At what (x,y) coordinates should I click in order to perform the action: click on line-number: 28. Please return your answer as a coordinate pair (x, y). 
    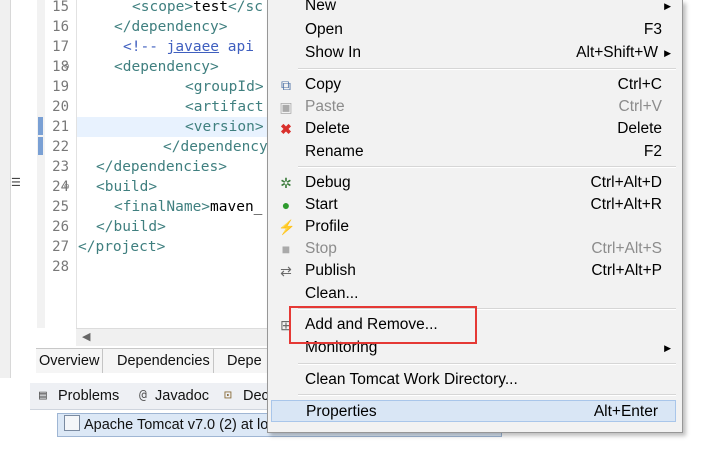
    Looking at the image, I should click on (60, 267).